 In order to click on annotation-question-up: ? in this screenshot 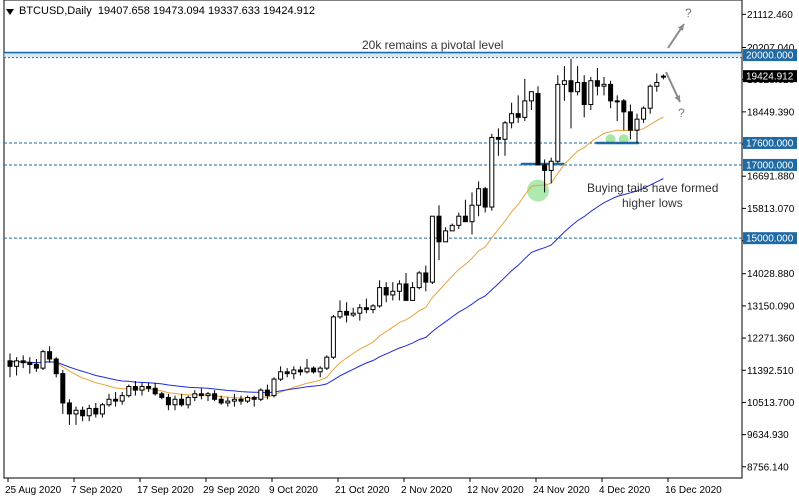, I will do `click(688, 13)`.